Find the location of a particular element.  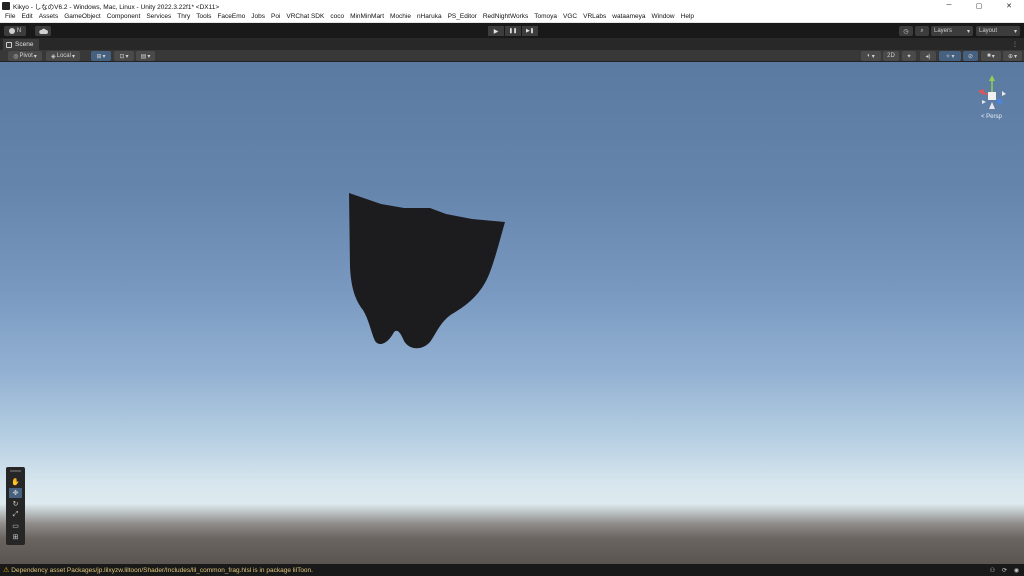

panel-grip is located at coordinates (15, 471).